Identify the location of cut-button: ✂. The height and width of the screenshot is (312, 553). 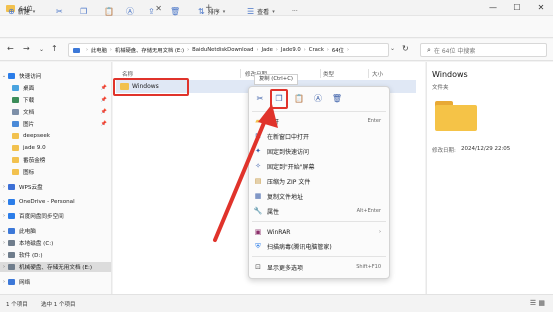
(61, 11).